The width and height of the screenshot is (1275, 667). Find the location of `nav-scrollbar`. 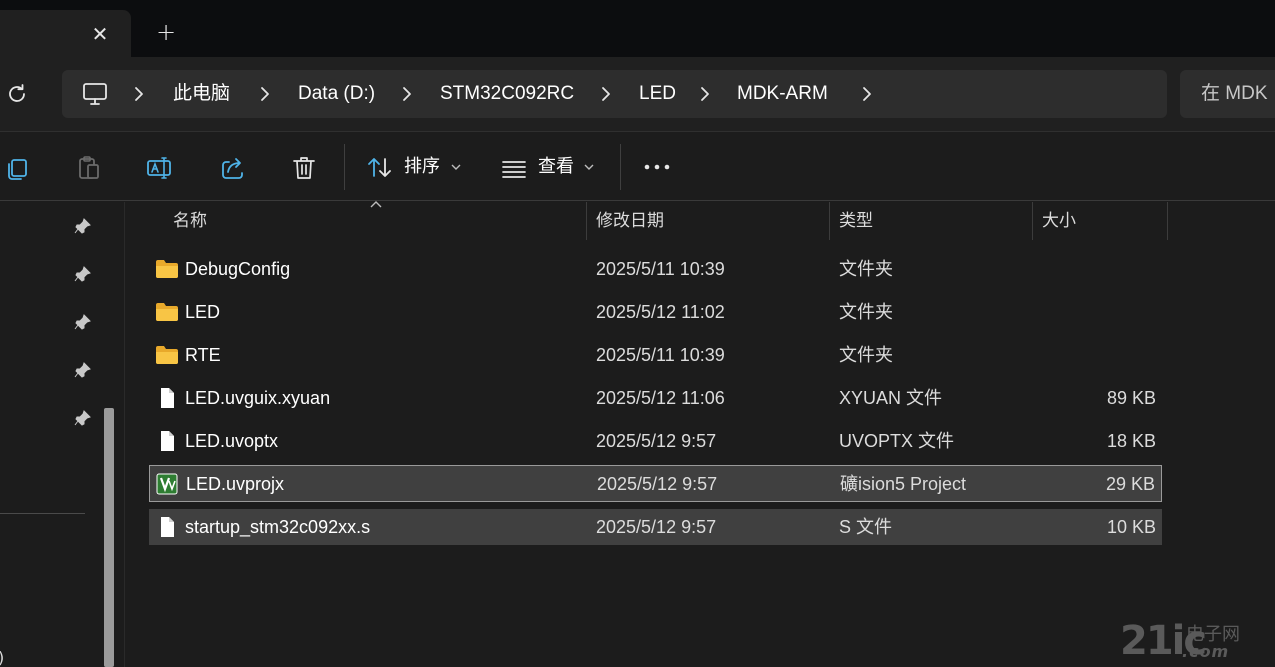

nav-scrollbar is located at coordinates (109, 537).